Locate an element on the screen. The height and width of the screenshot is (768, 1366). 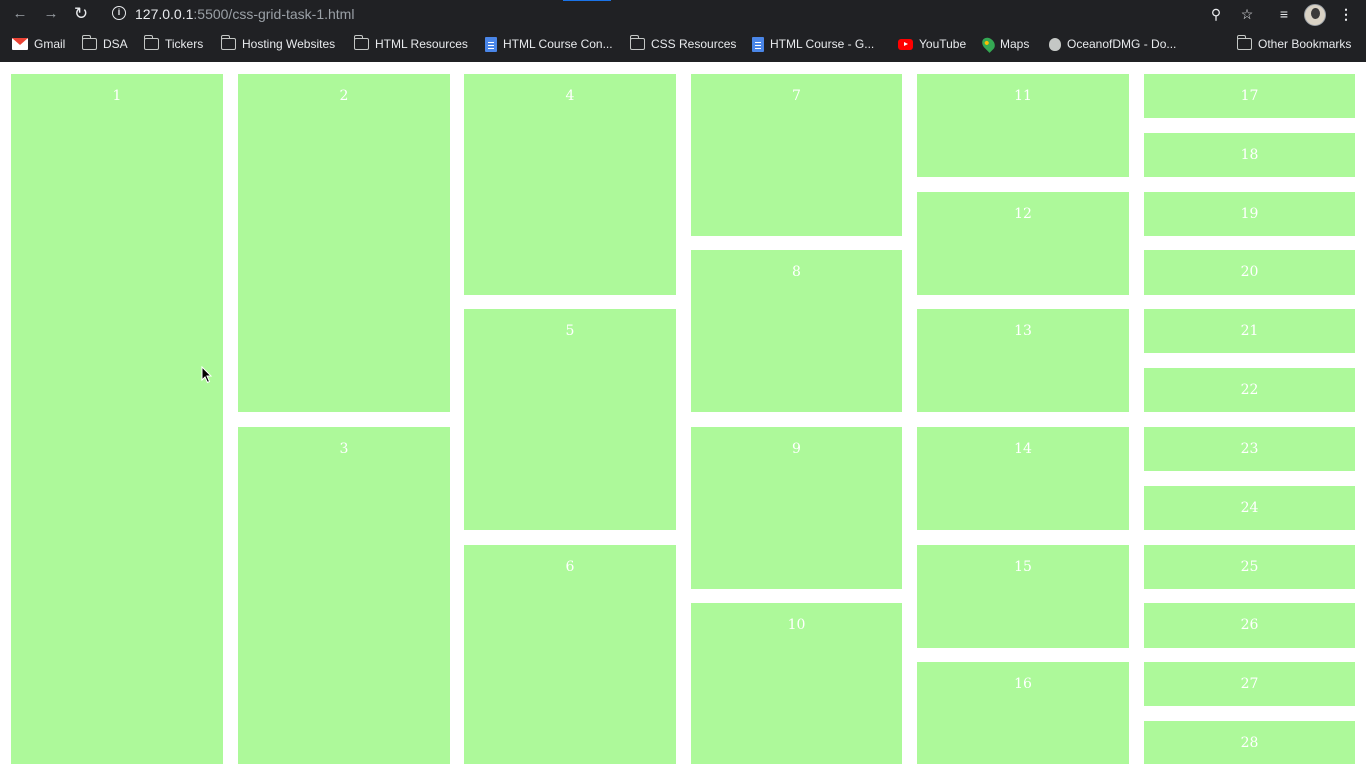
bookmark-hosting-websites: Hosting Websites is located at coordinates (278, 44).